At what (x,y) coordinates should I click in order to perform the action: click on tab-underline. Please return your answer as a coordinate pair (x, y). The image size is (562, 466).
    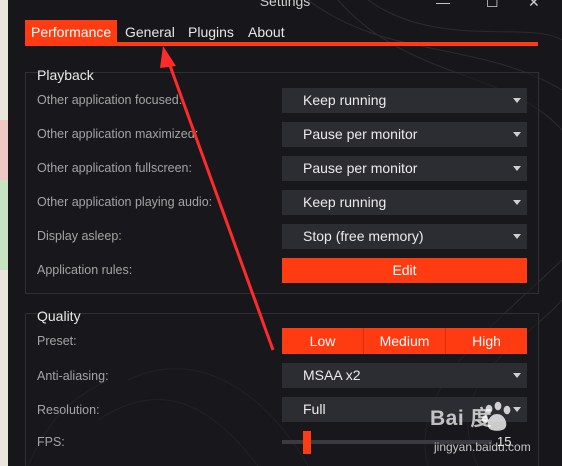
    Looking at the image, I should click on (281, 44).